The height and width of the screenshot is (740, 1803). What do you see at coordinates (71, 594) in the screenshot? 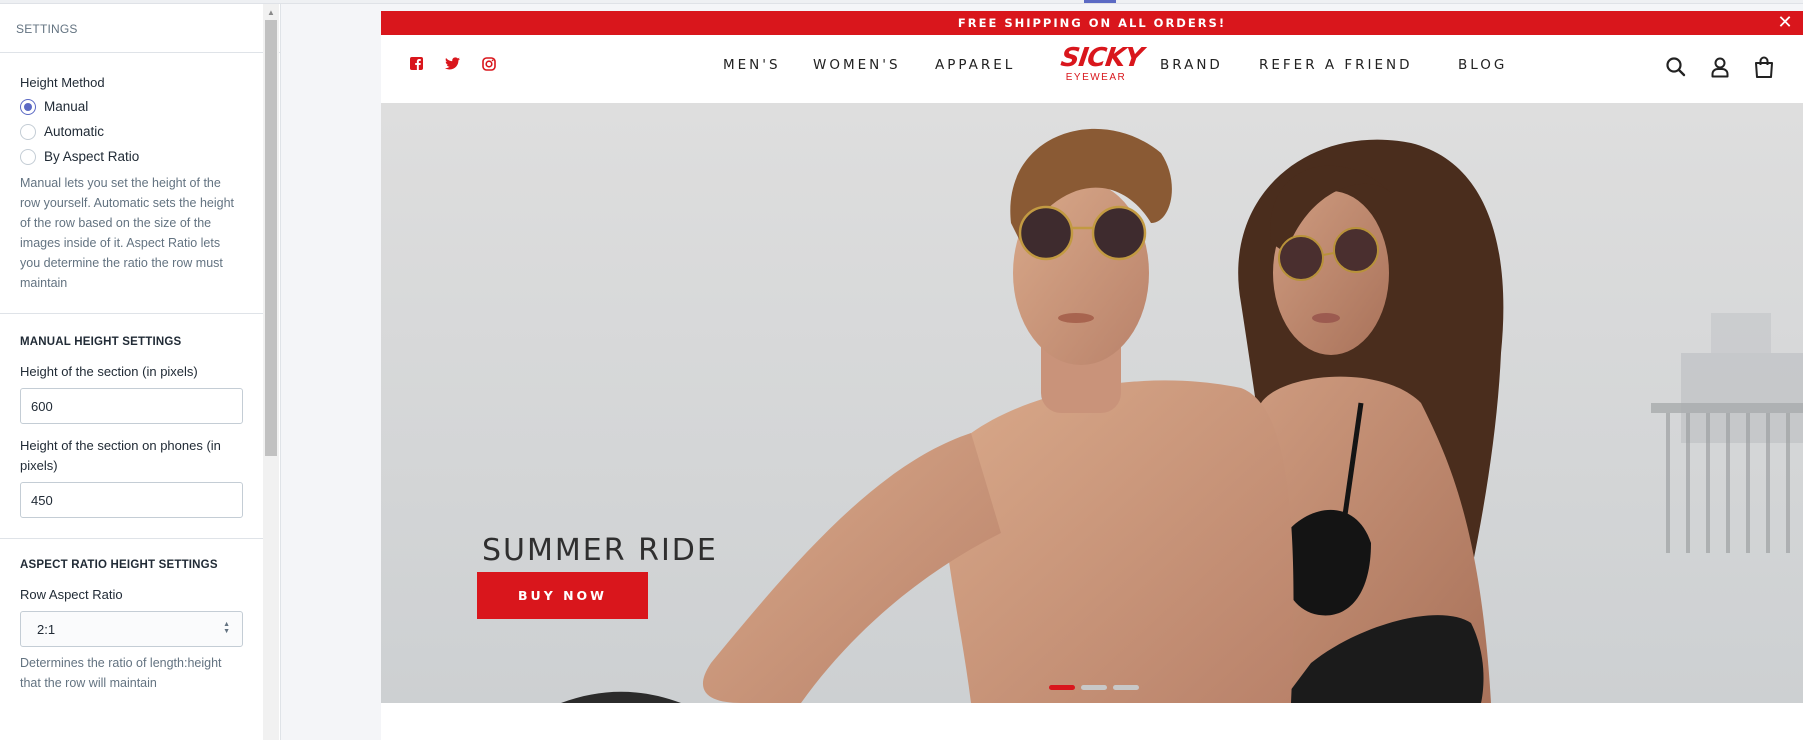
I see `row-aspect-ratio-label: Row Aspect Ratio` at bounding box center [71, 594].